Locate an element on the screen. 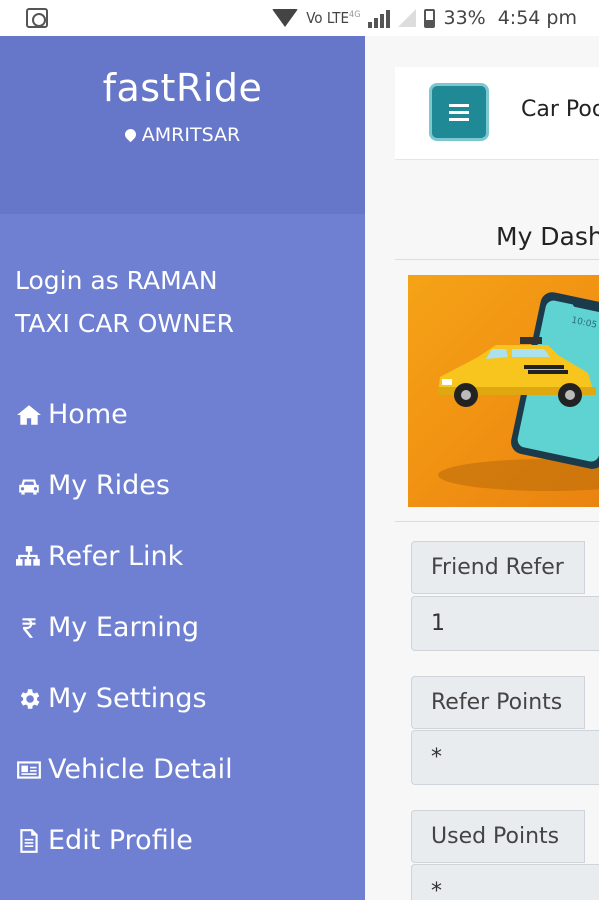  used-points-value: * is located at coordinates (505, 882).